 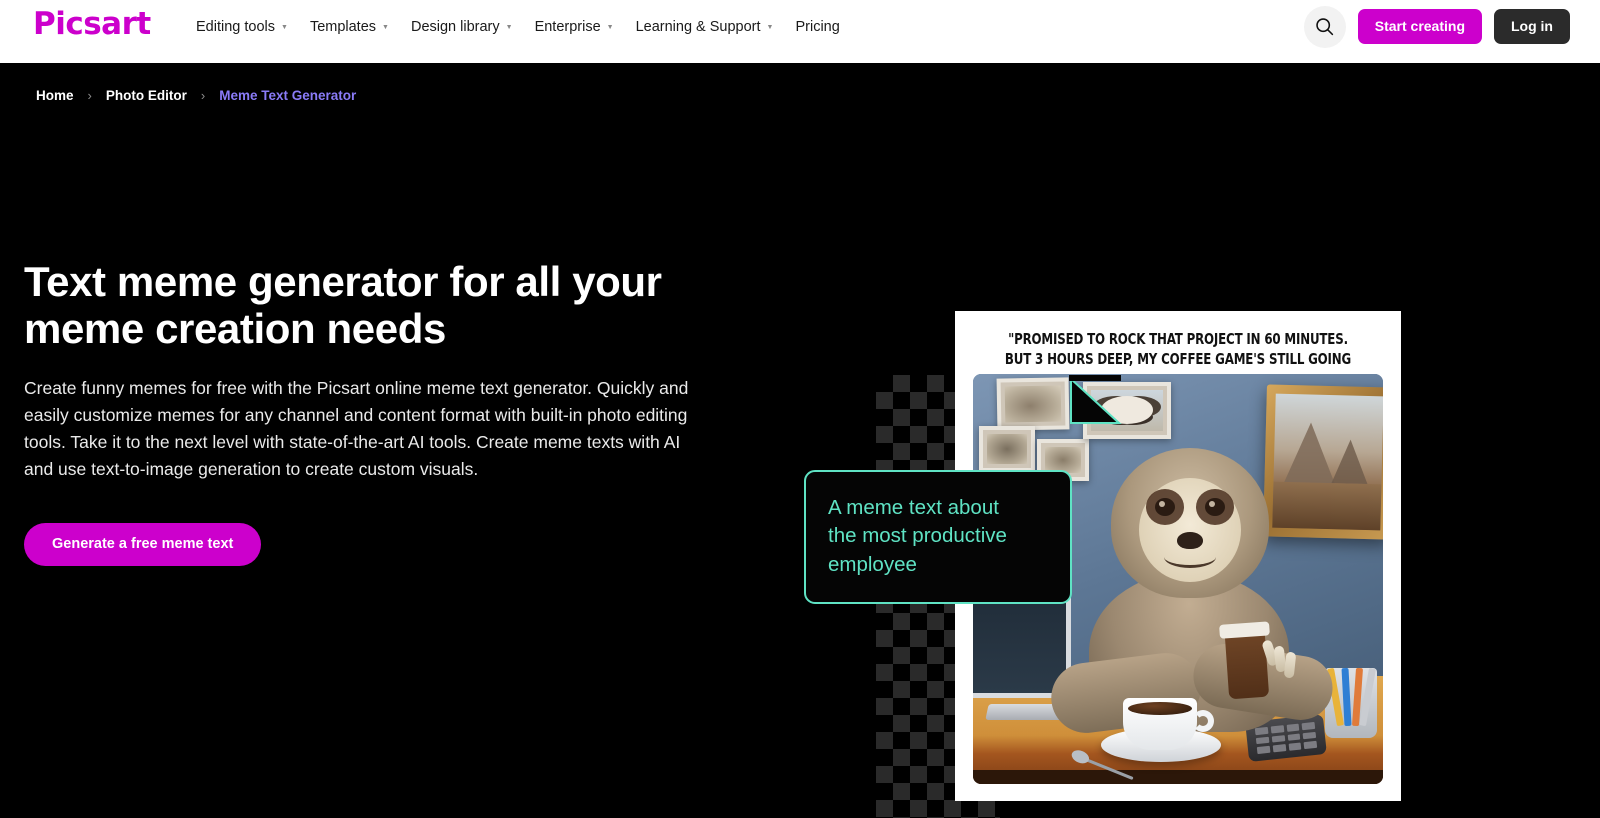 I want to click on picsart-logo: Picsart, so click(x=92, y=24).